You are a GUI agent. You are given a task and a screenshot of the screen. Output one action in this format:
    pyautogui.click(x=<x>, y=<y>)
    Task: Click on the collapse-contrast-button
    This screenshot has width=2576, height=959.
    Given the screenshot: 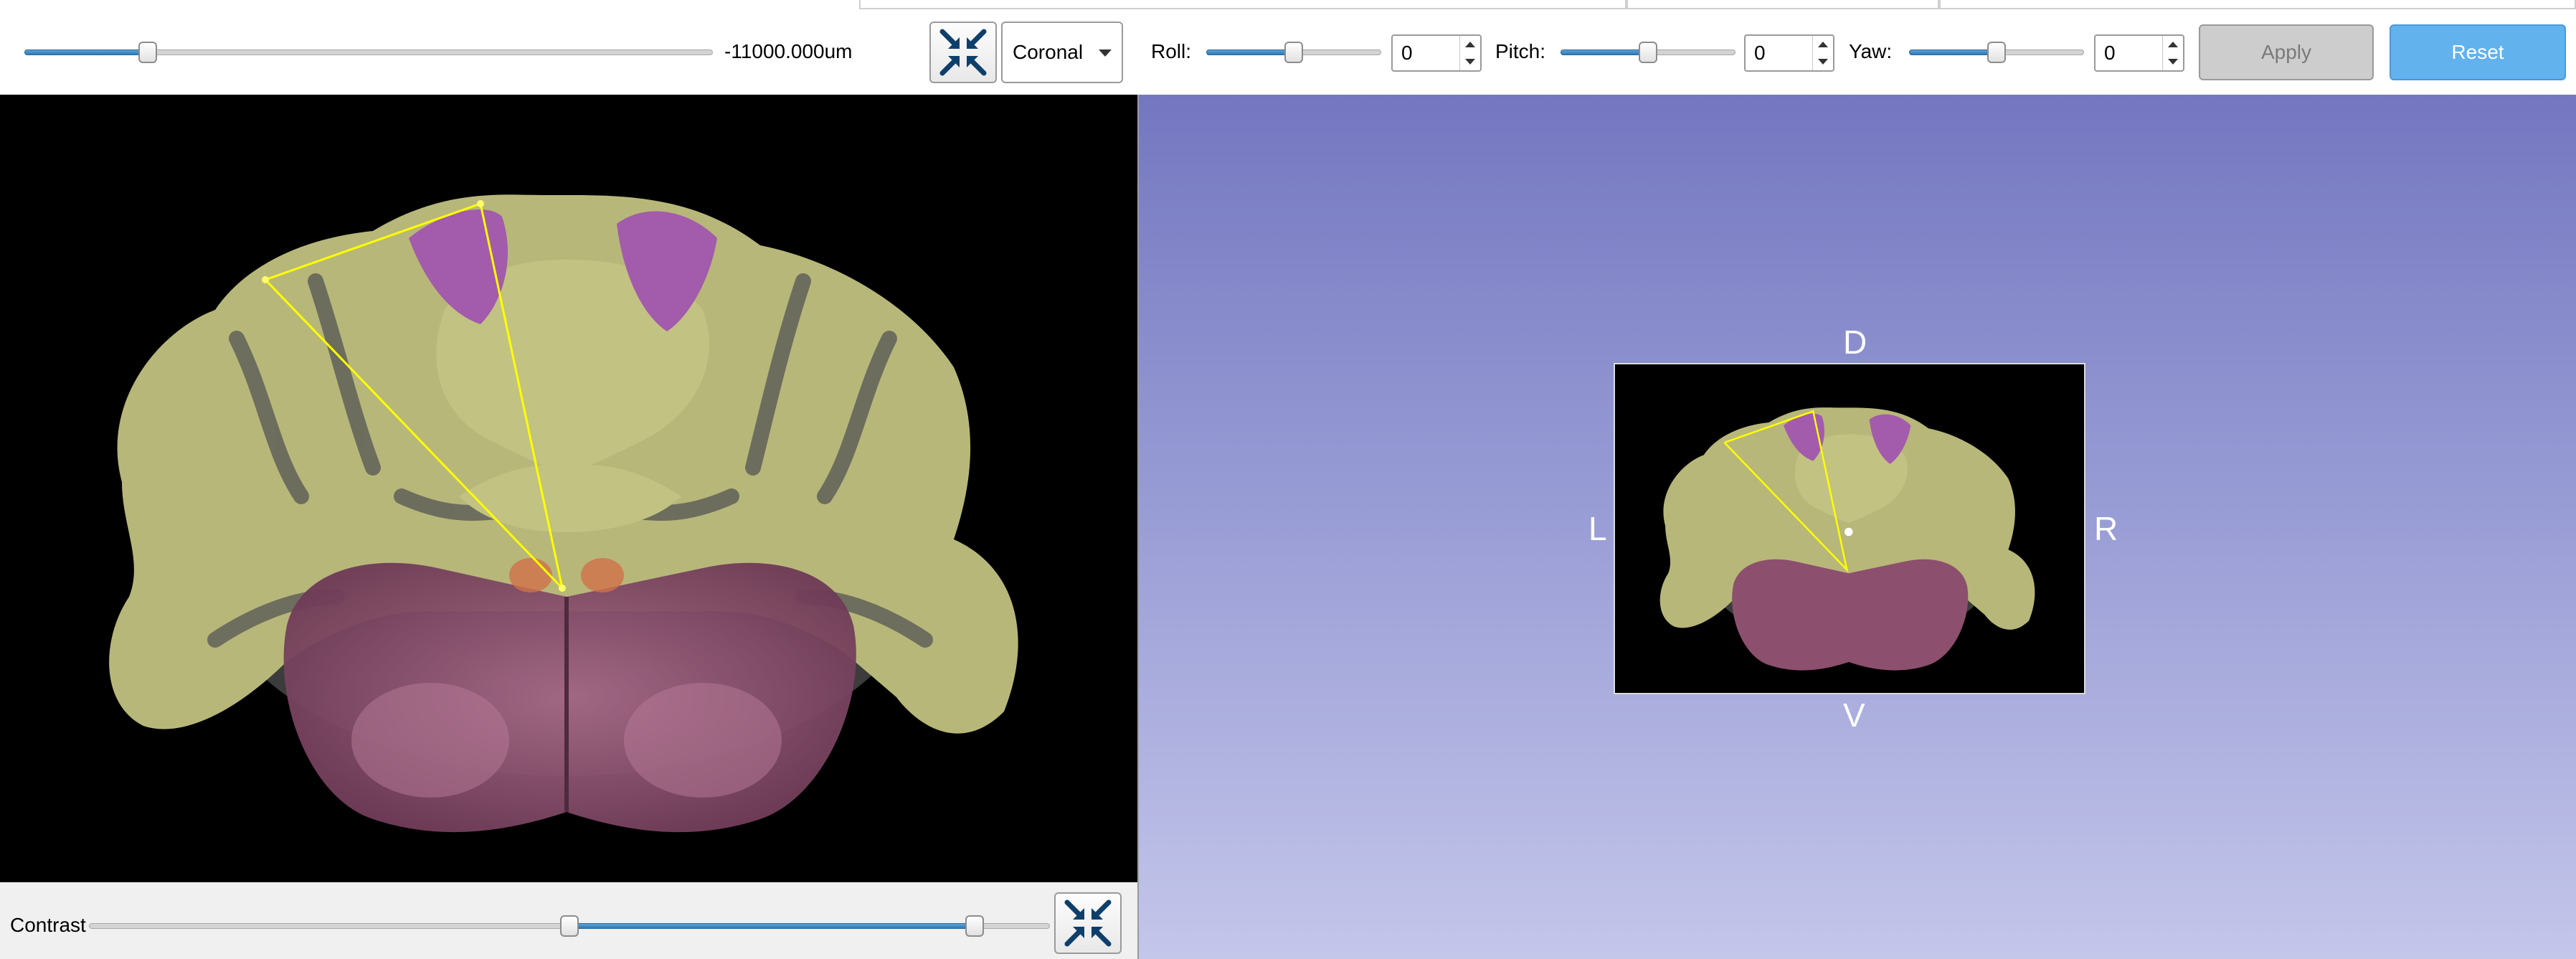 What is the action you would take?
    pyautogui.click(x=1088, y=923)
    